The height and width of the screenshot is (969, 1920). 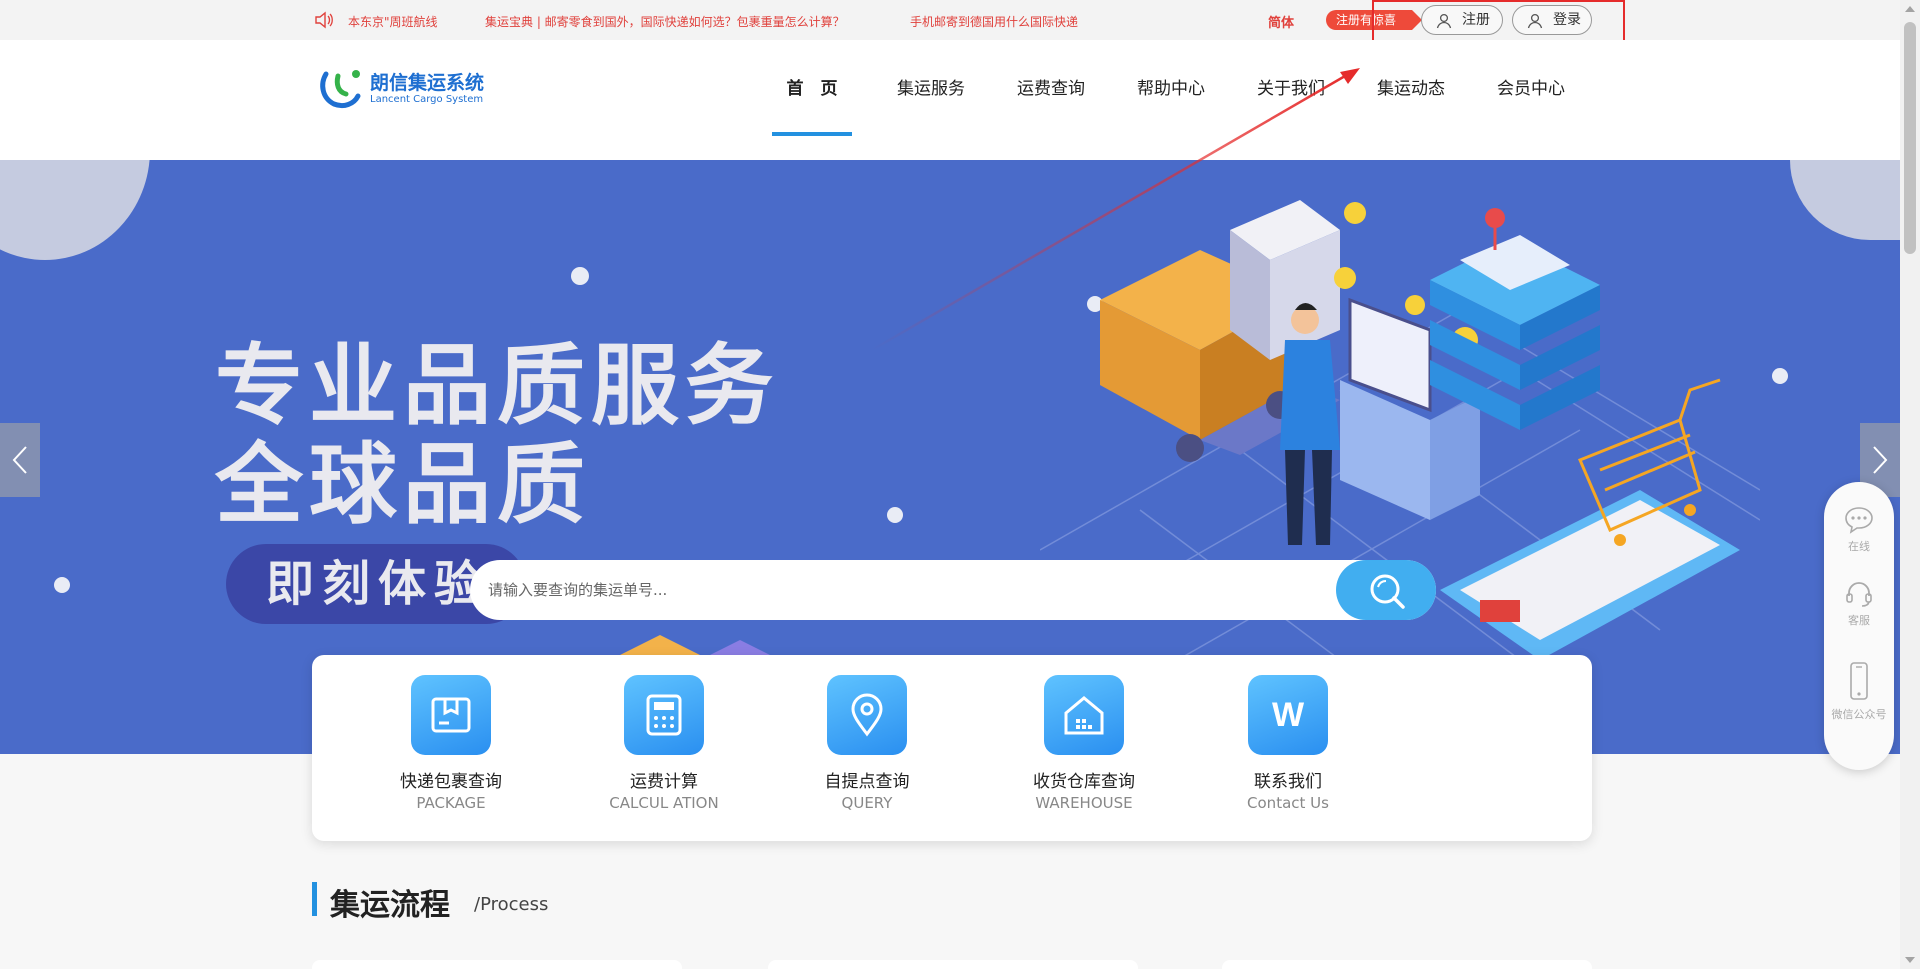 I want to click on banner-prev-button, so click(x=20, y=460).